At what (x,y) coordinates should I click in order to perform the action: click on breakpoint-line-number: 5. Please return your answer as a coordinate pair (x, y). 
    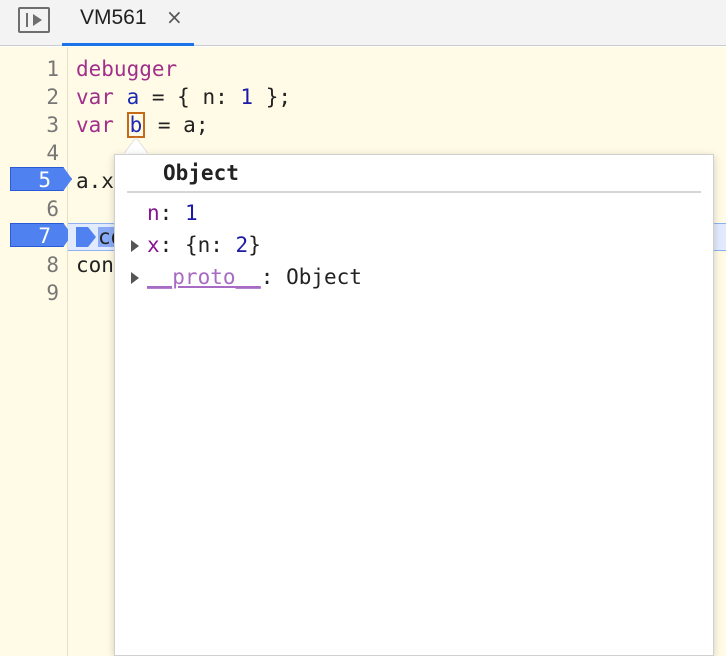
    Looking at the image, I should click on (44, 180).